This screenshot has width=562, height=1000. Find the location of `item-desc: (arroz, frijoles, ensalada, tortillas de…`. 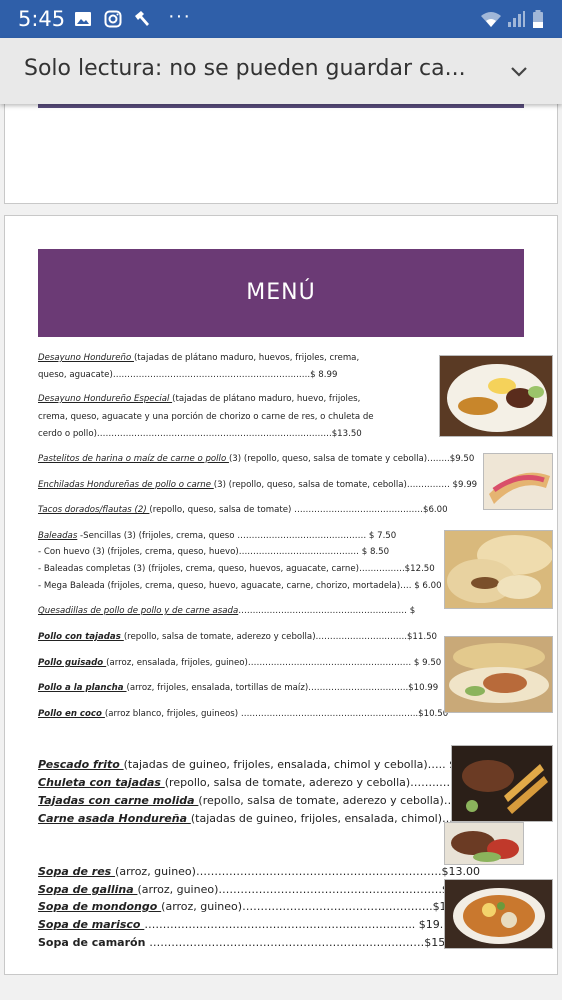

item-desc: (arroz, frijoles, ensalada, tortillas de… is located at coordinates (282, 688).